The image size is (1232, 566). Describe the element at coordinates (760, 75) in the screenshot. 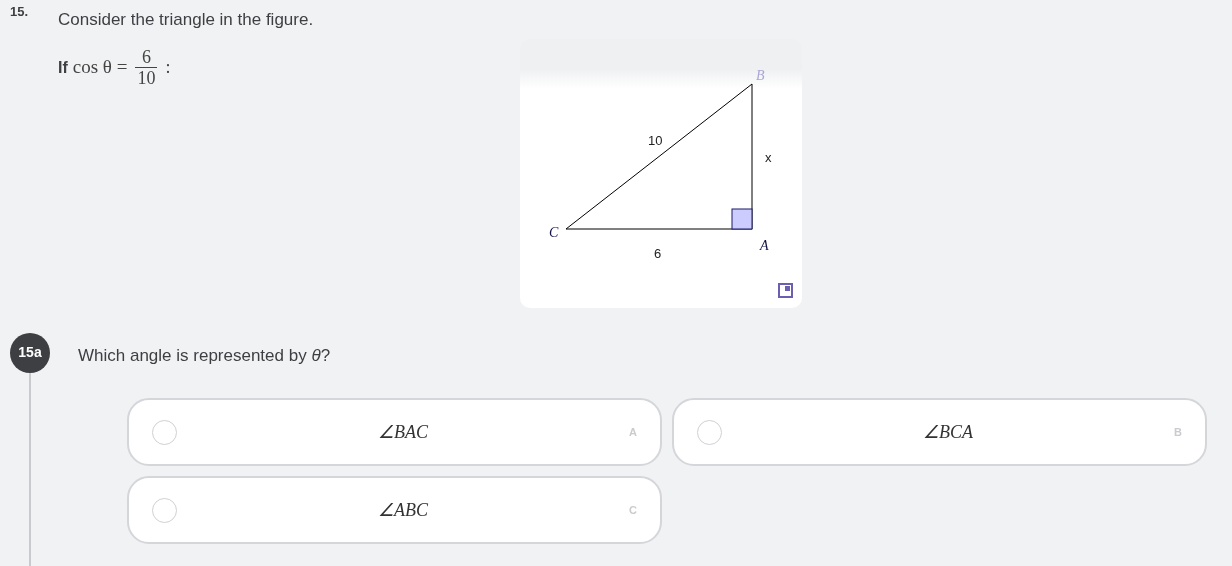

I see `vertex-label: B` at that location.